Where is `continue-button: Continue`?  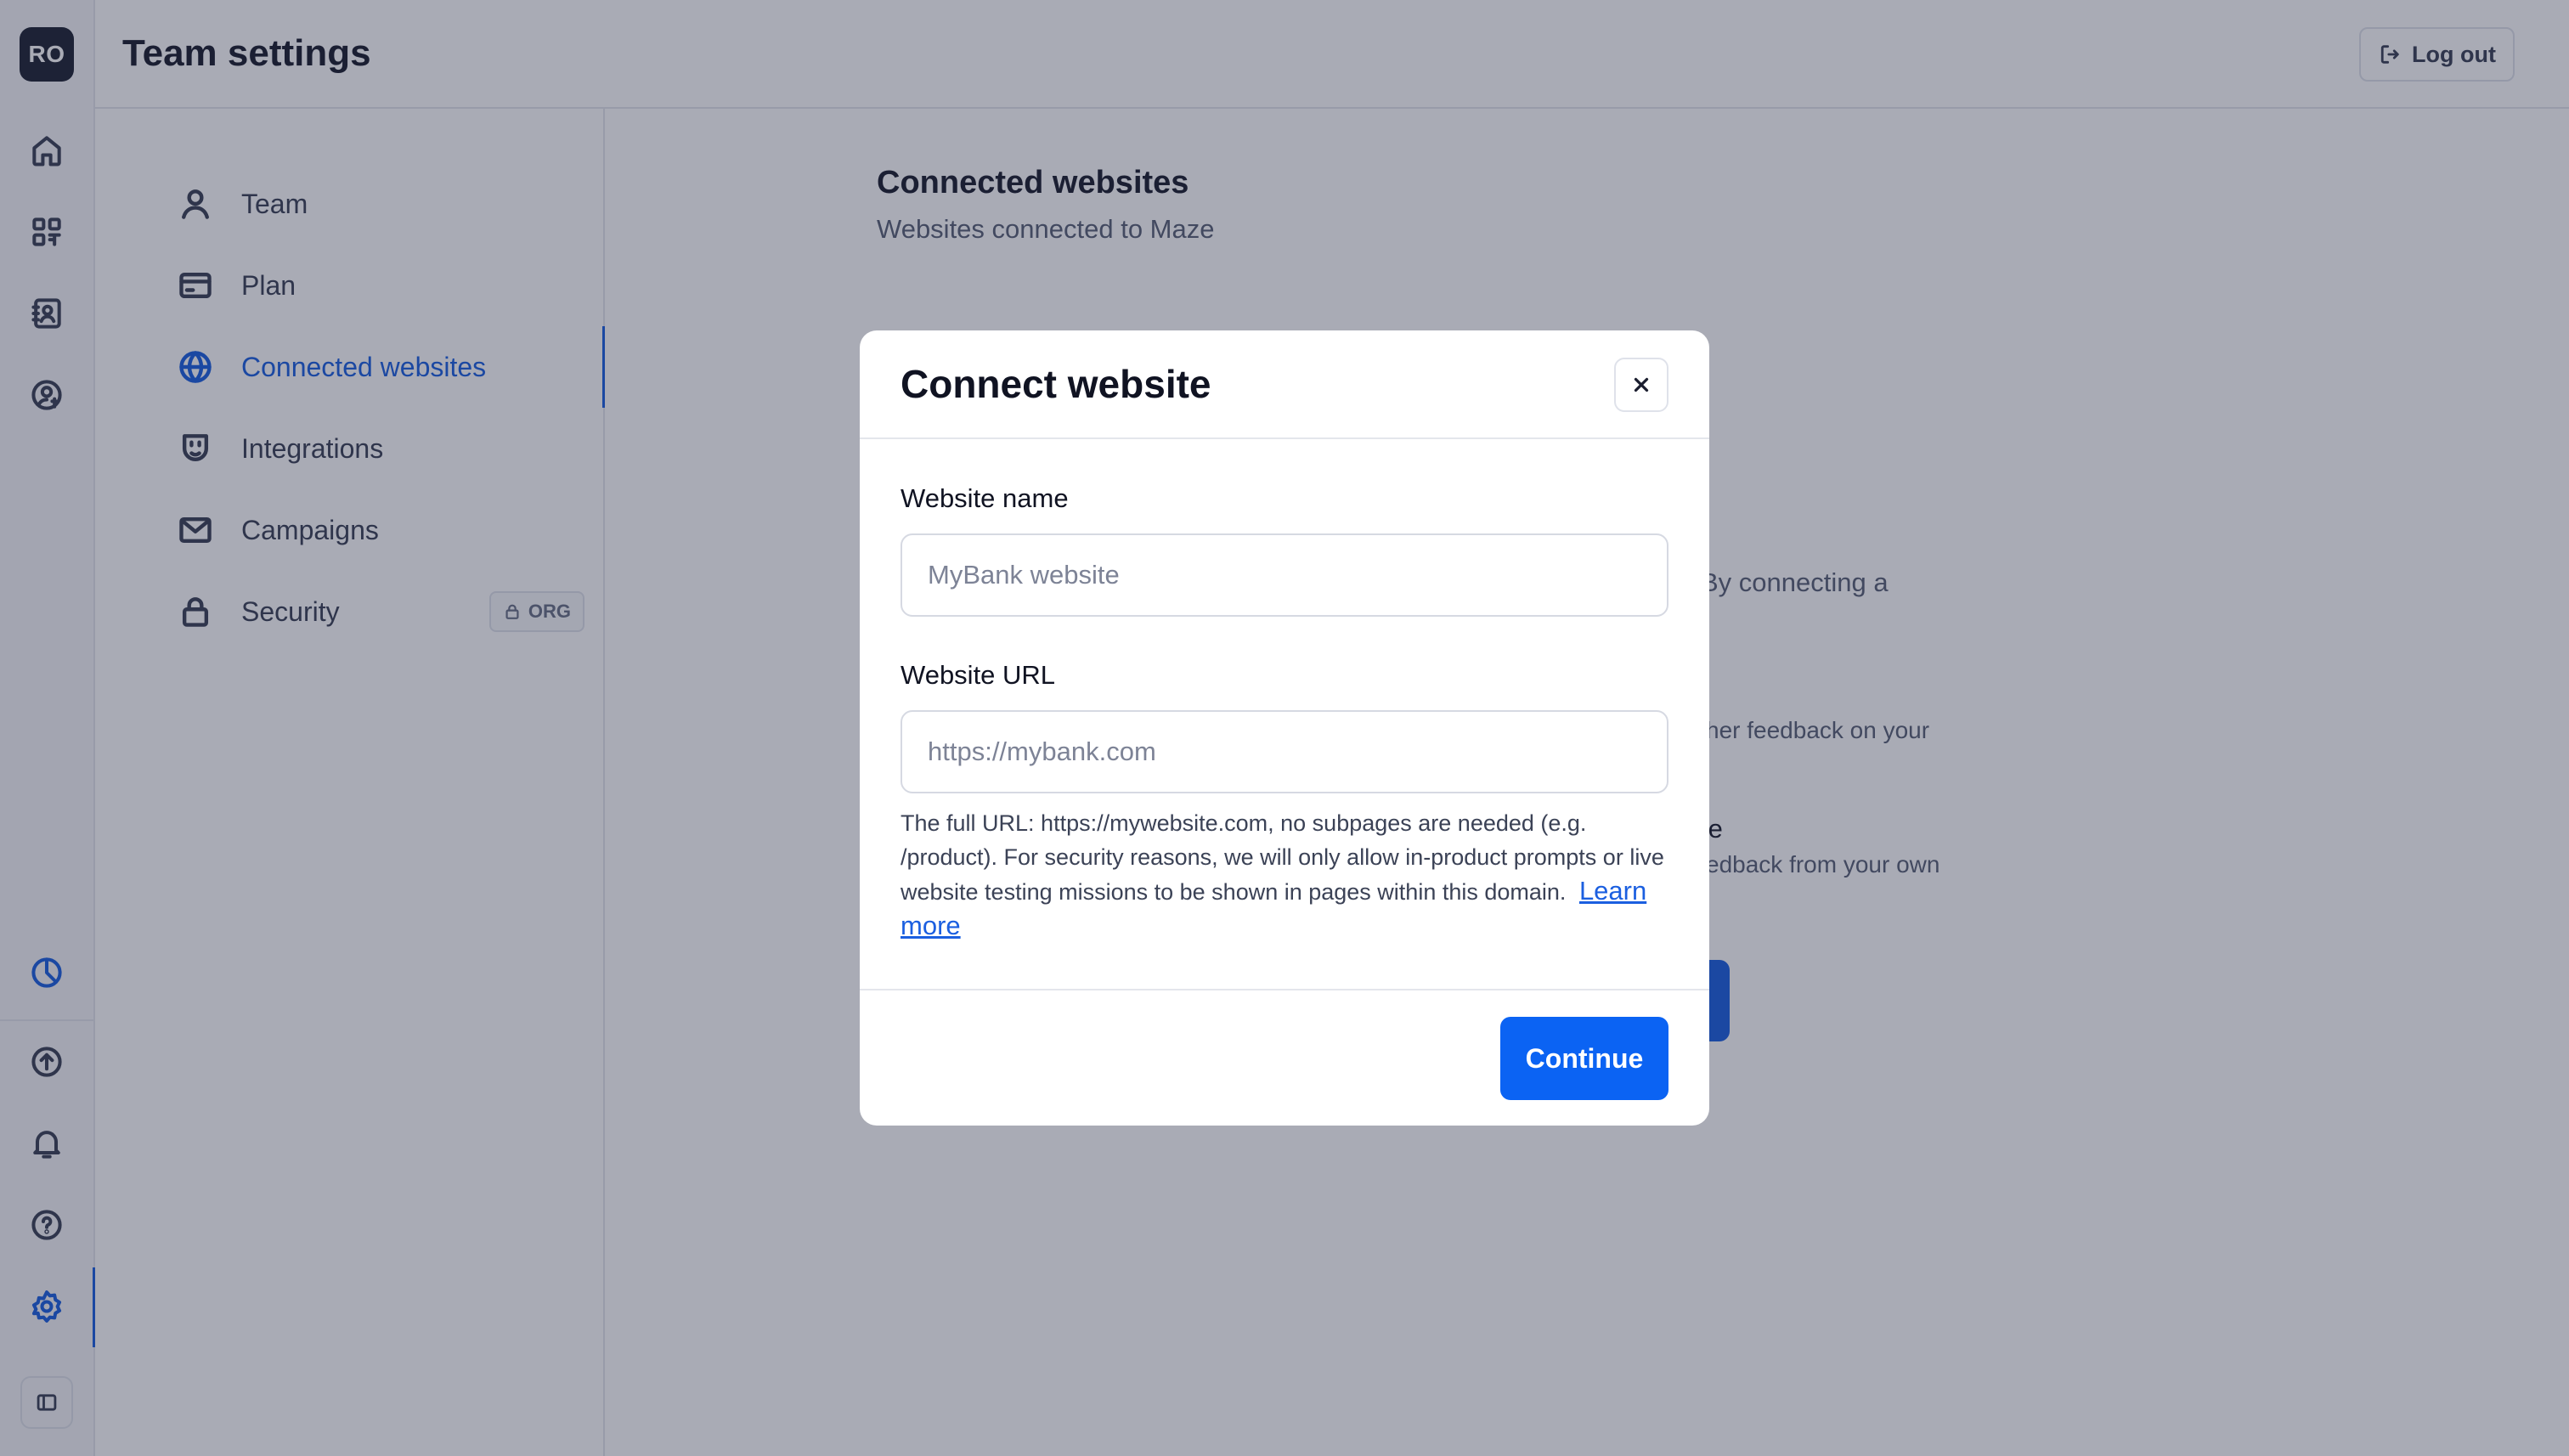 continue-button: Continue is located at coordinates (1584, 1058).